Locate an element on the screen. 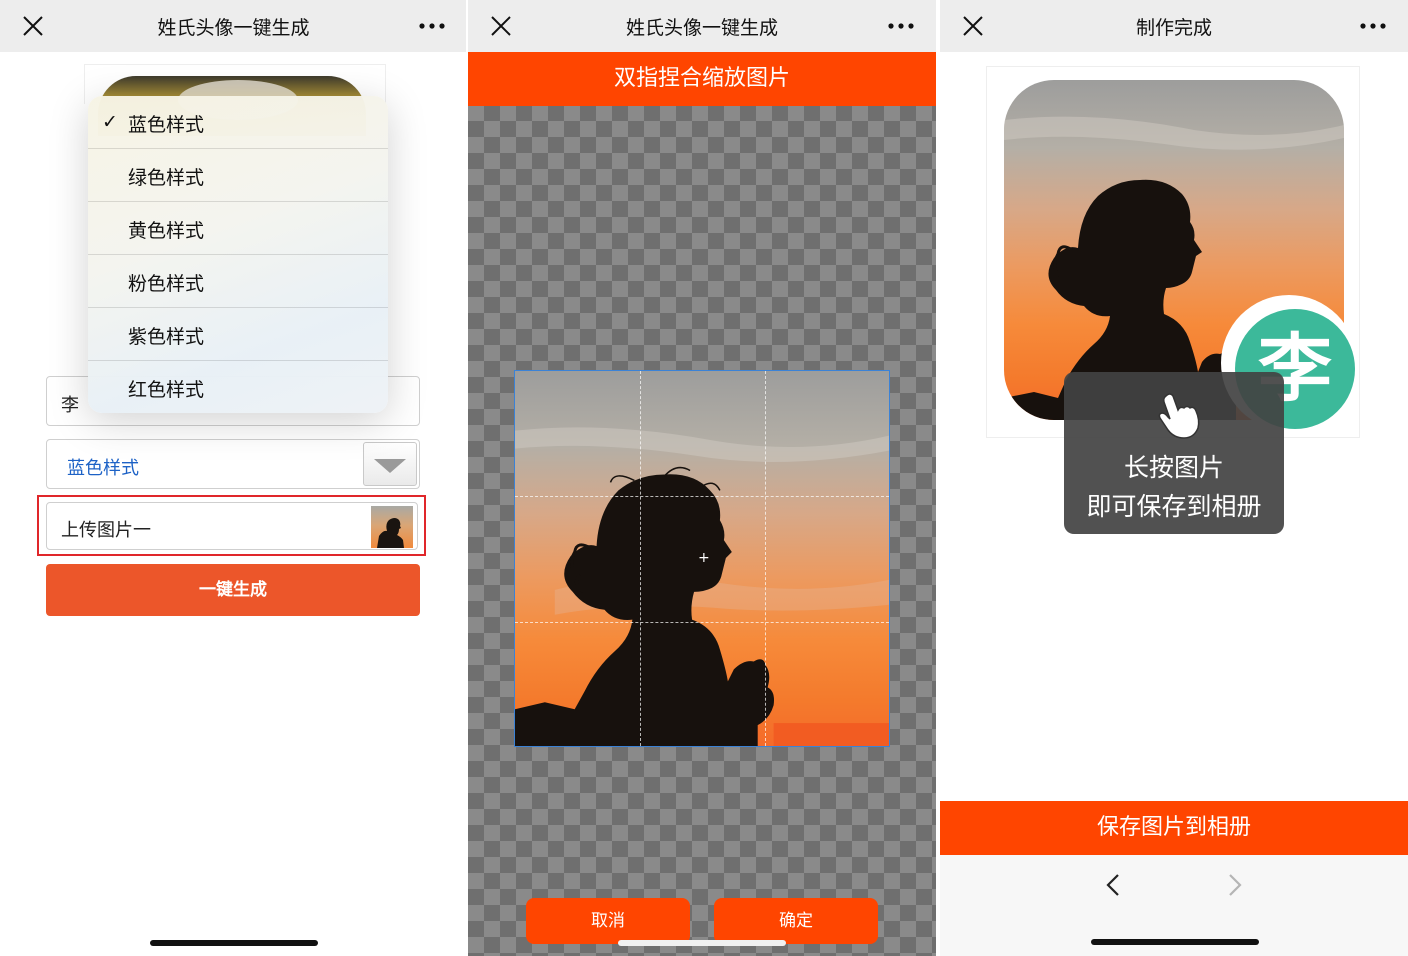 The height and width of the screenshot is (956, 1408). dropdown-option-label: 绿色样式 is located at coordinates (166, 178).